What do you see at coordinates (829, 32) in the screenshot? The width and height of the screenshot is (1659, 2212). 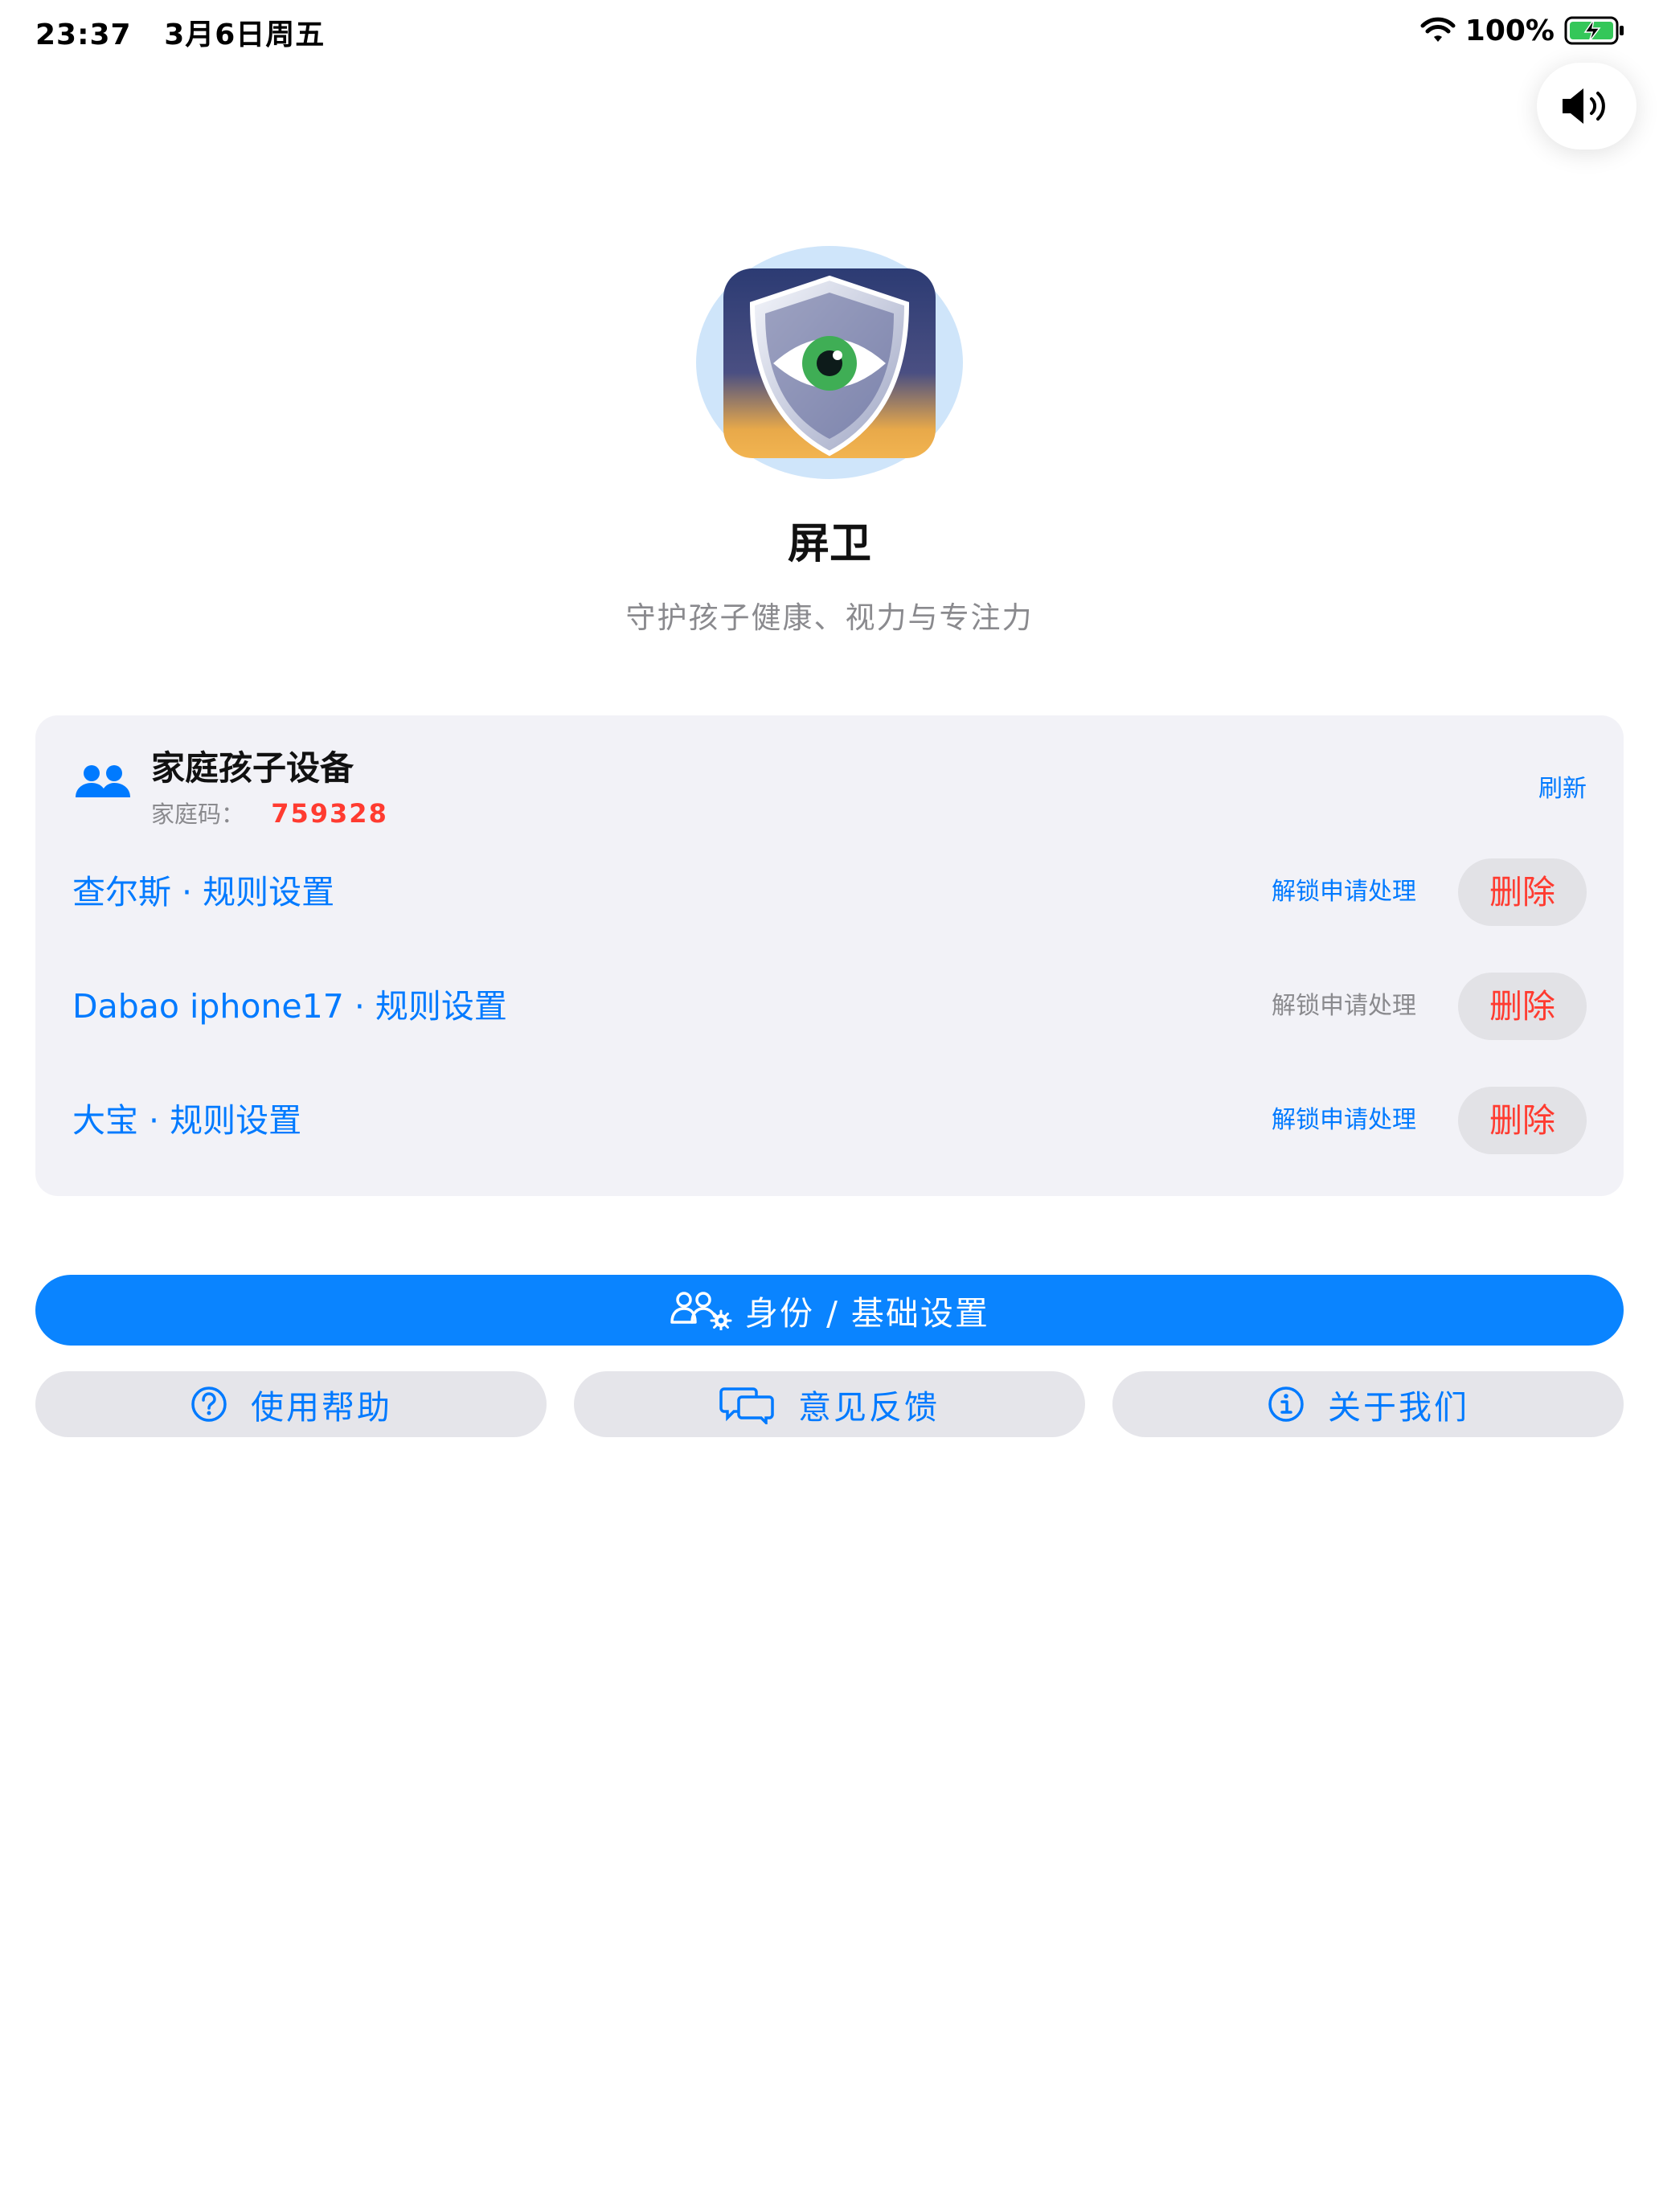 I see `status-bar: 23:37 3月6日周五 100%` at bounding box center [829, 32].